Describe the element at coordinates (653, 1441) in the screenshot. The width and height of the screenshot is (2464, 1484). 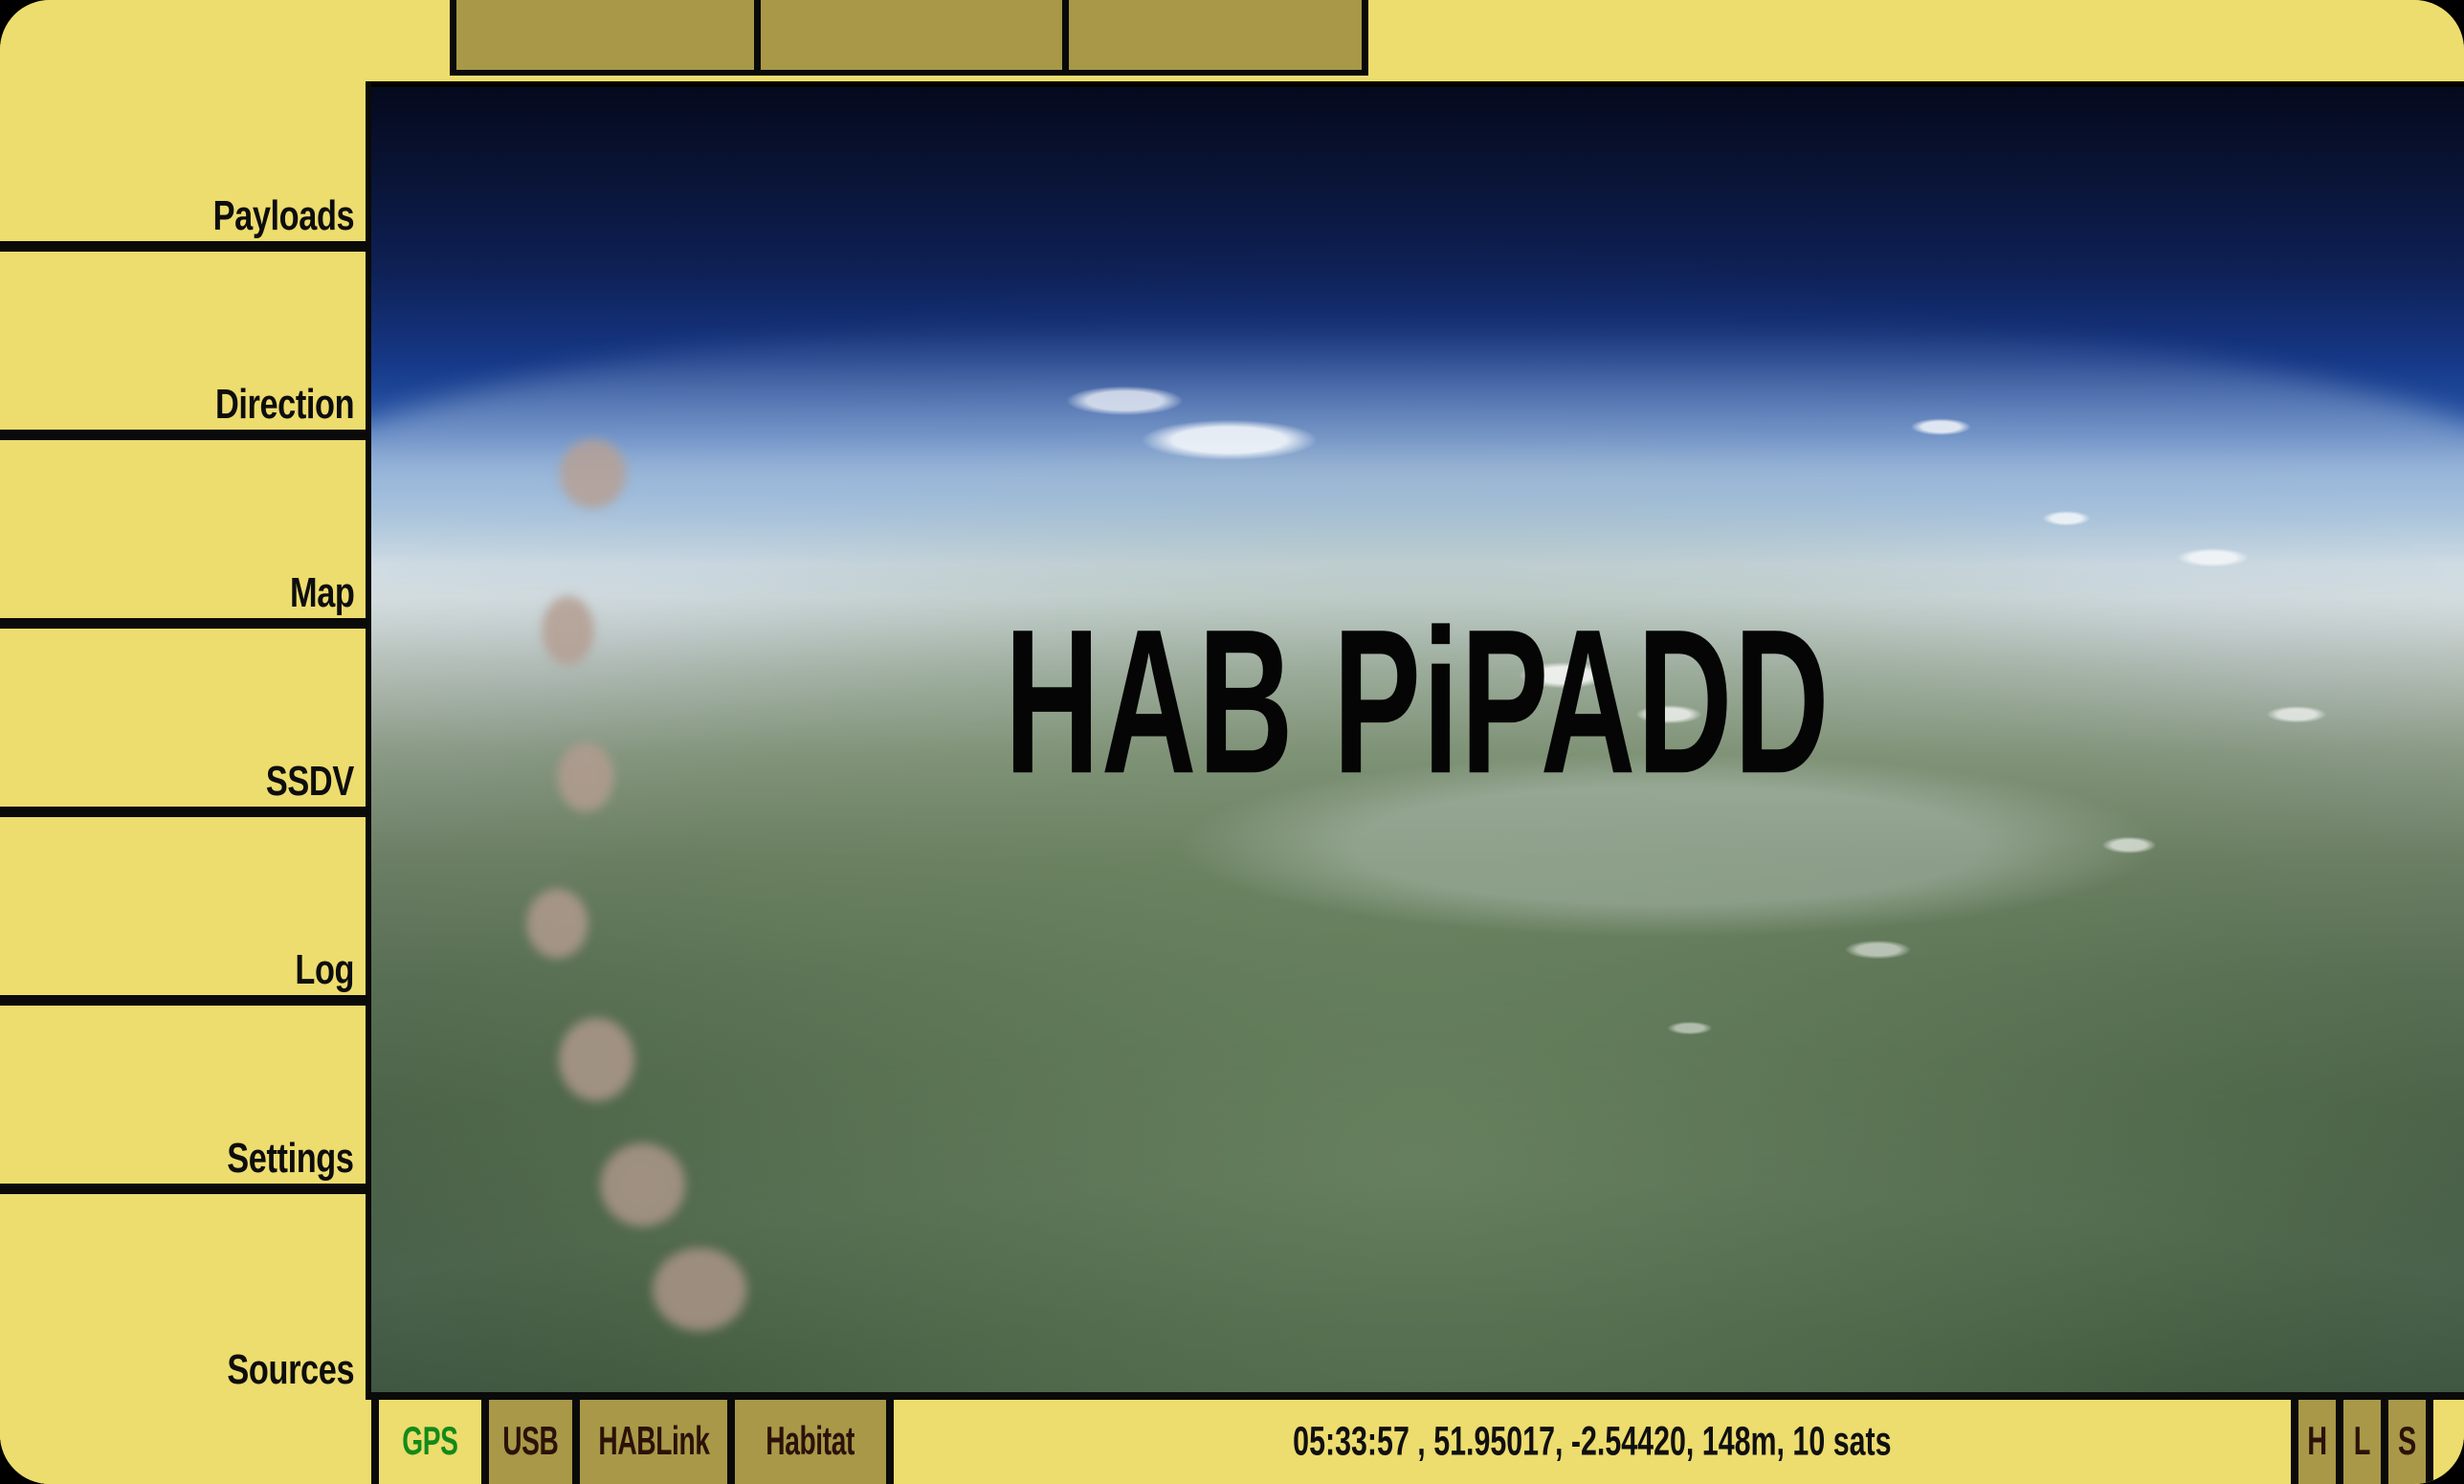
I see `status-source-hablink-label: HABLink` at that location.